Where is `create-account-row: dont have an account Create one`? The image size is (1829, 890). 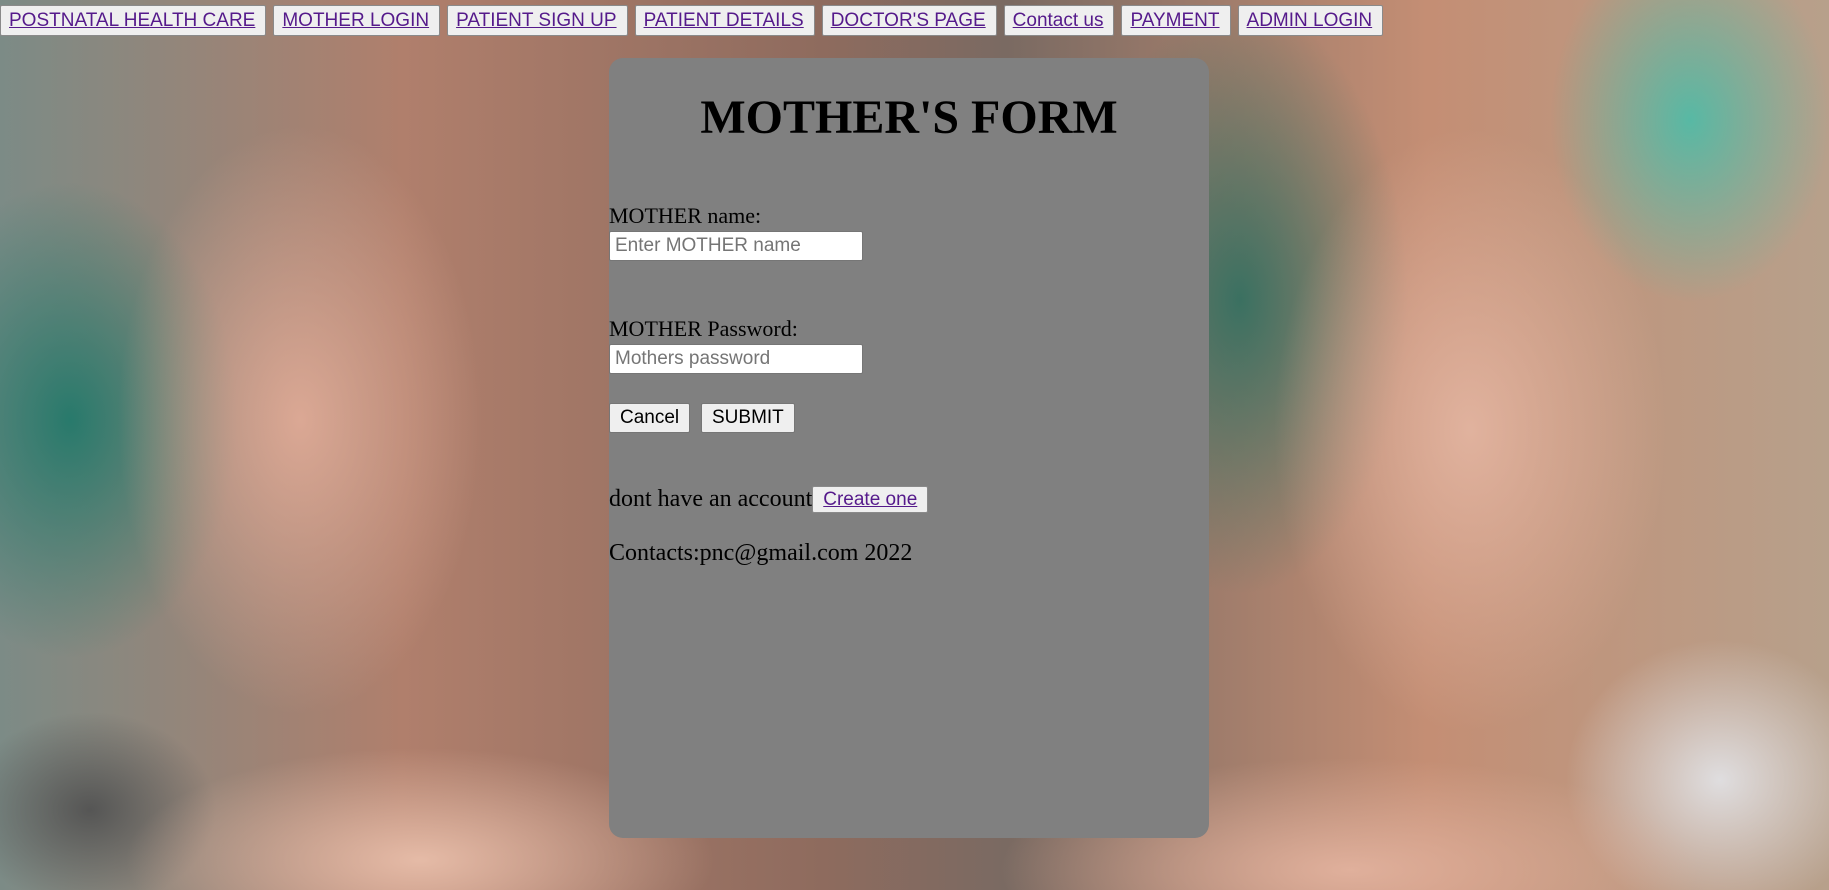
create-account-row: dont have an account Create one is located at coordinates (769, 499).